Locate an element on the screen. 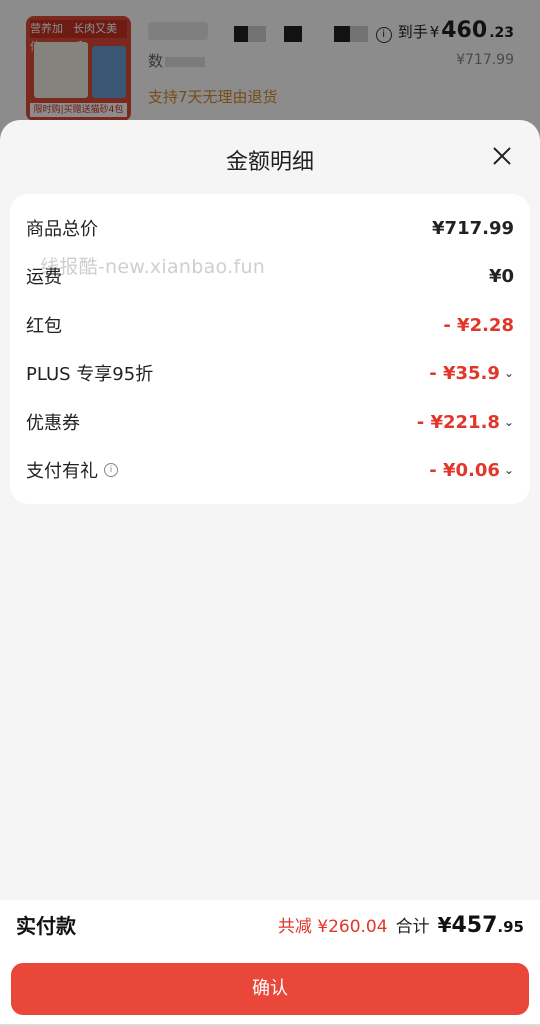 Image resolution: width=540 pixels, height=1026 pixels. total-summary: 共减 ¥260.04 合计 ¥457.95 is located at coordinates (401, 925).